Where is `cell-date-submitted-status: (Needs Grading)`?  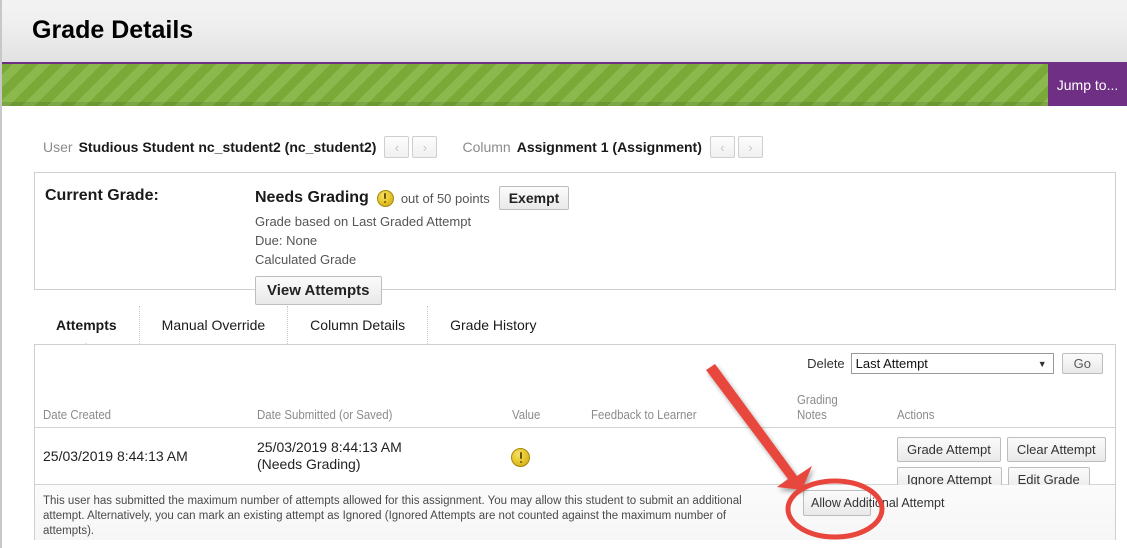 cell-date-submitted-status: (Needs Grading) is located at coordinates (309, 464).